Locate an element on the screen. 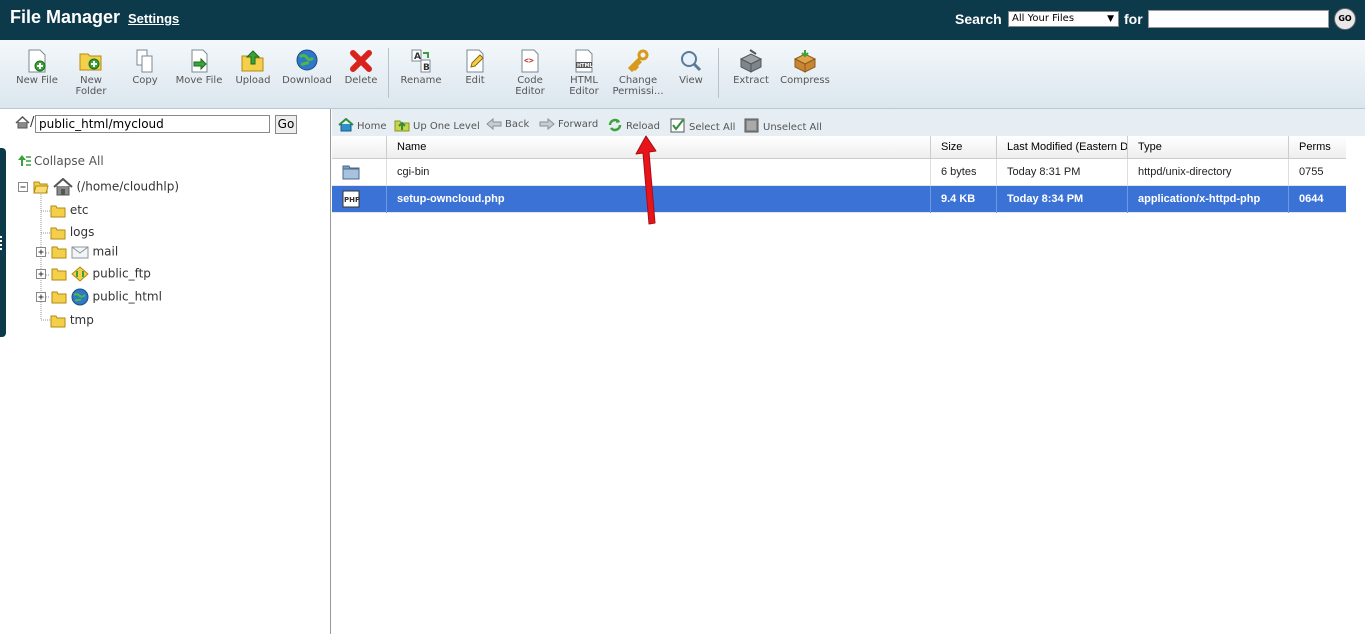 The image size is (1365, 634). column-header-modified: Last Modified (Eastern D is located at coordinates (1062, 147).